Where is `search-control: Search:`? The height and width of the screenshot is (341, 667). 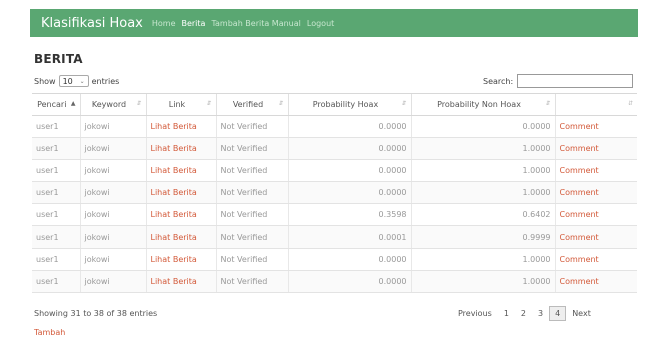
search-control: Search: is located at coordinates (558, 81).